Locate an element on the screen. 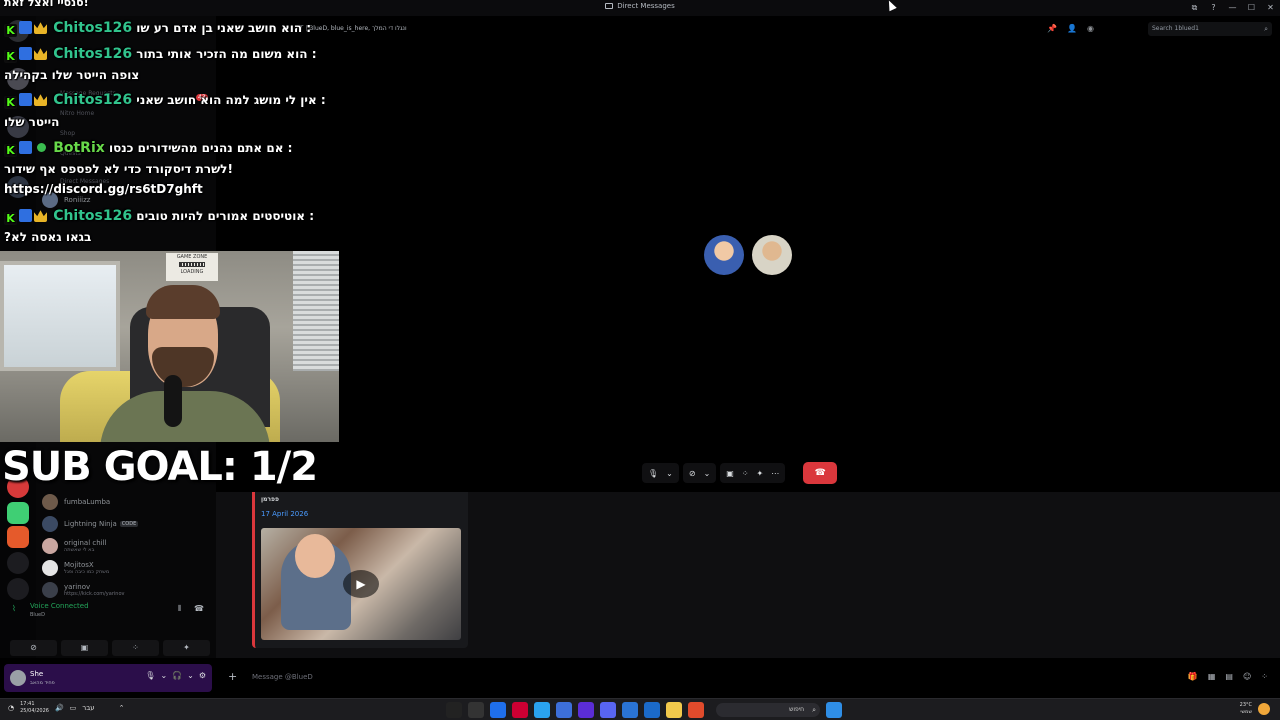 This screenshot has height=720, width=1280. streamer-webcam: GAME ZONE LOADING is located at coordinates (169, 346).